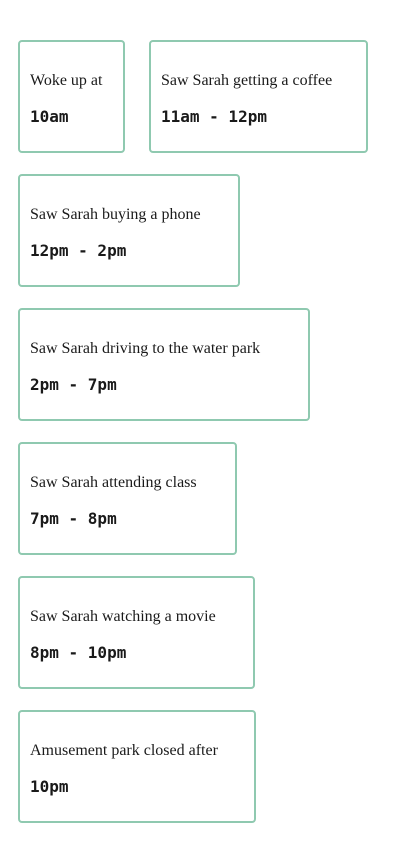 The image size is (400, 842). Describe the element at coordinates (49, 786) in the screenshot. I see `event-time: 10pm` at that location.